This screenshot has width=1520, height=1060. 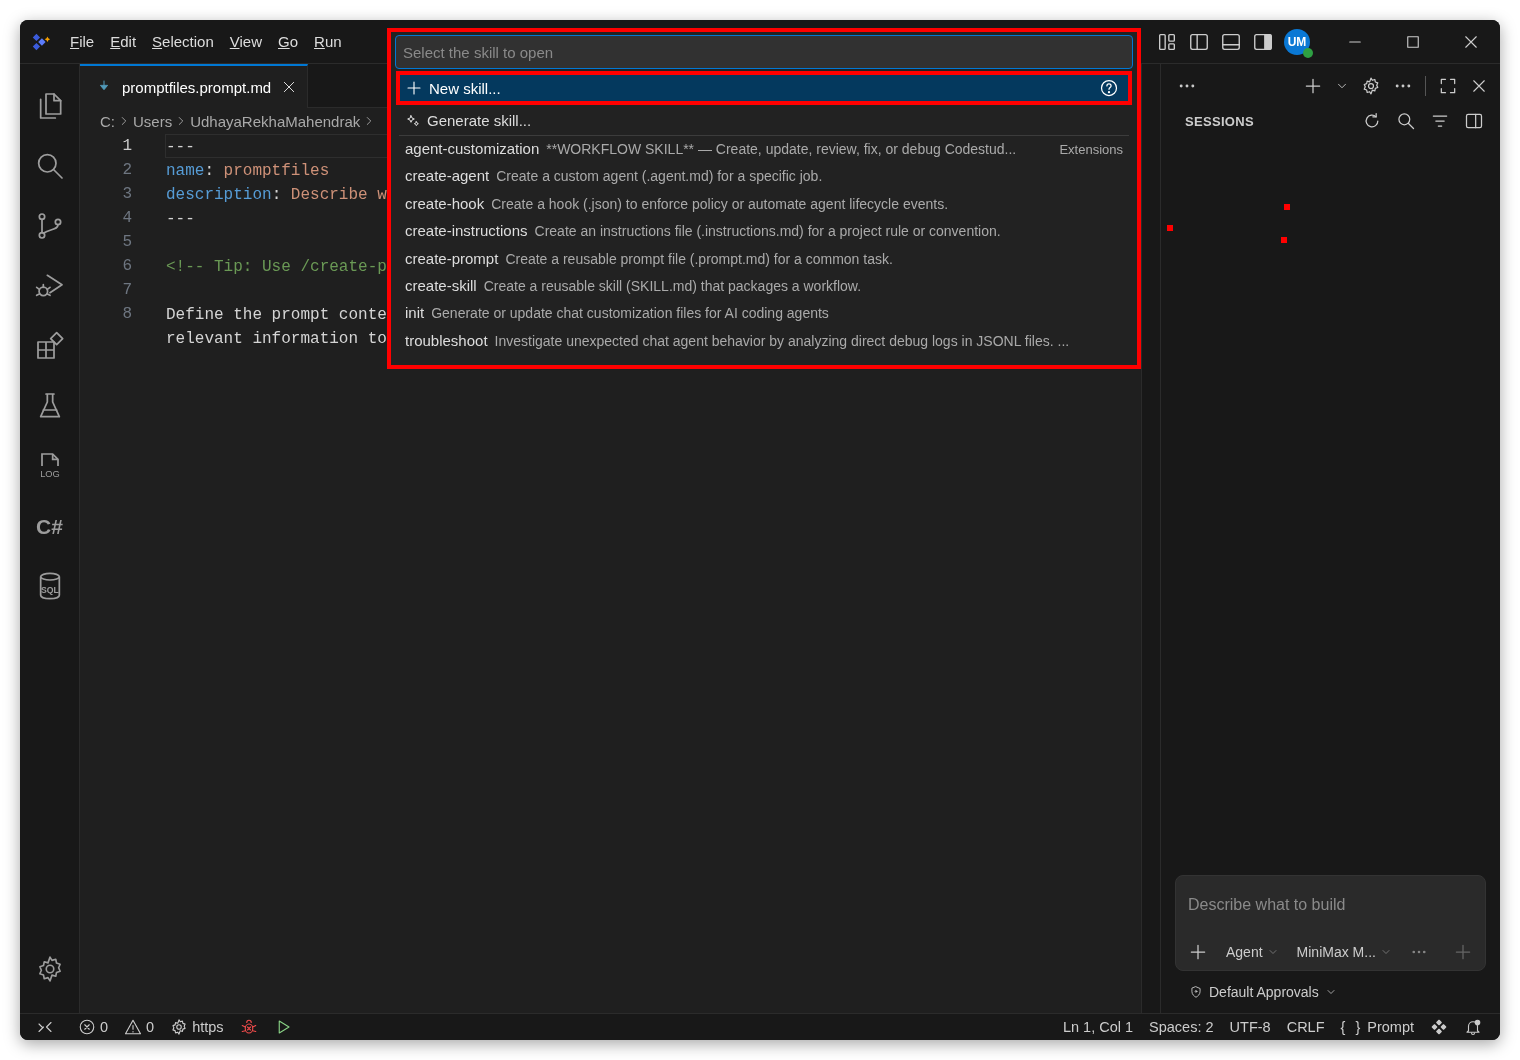 What do you see at coordinates (441, 285) in the screenshot?
I see `skill-name: create-skill` at bounding box center [441, 285].